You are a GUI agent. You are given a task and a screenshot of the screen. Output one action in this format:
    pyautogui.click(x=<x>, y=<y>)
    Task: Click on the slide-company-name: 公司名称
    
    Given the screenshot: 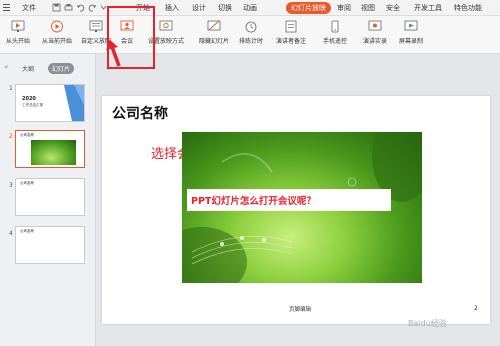 What is the action you would take?
    pyautogui.click(x=140, y=113)
    